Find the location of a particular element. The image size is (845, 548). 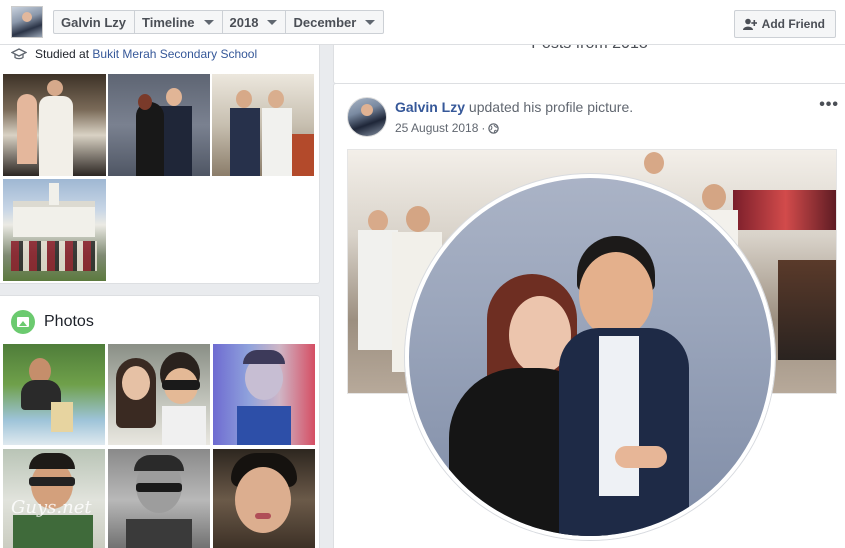

breadcrumb-profile-name: Galvin Lzy is located at coordinates (95, 22).